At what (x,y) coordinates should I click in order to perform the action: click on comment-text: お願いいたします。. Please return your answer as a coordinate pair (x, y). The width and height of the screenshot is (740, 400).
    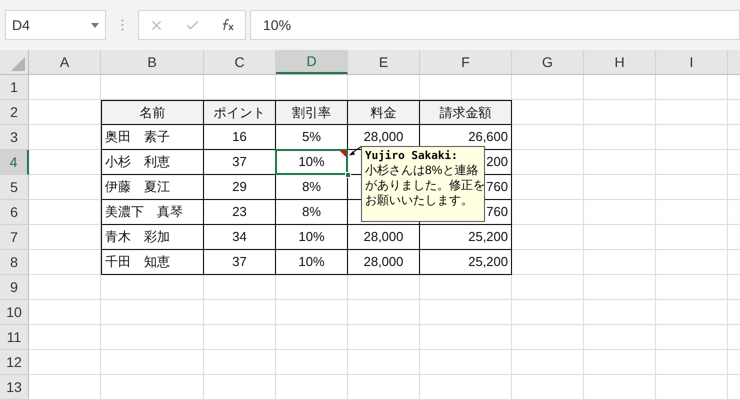
    Looking at the image, I should click on (419, 200).